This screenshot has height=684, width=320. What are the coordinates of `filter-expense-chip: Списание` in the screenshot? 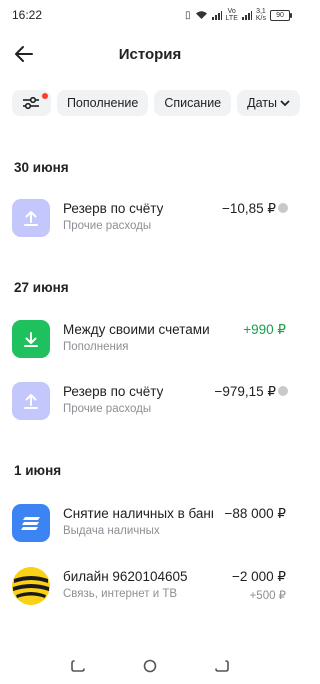 It's located at (193, 103).